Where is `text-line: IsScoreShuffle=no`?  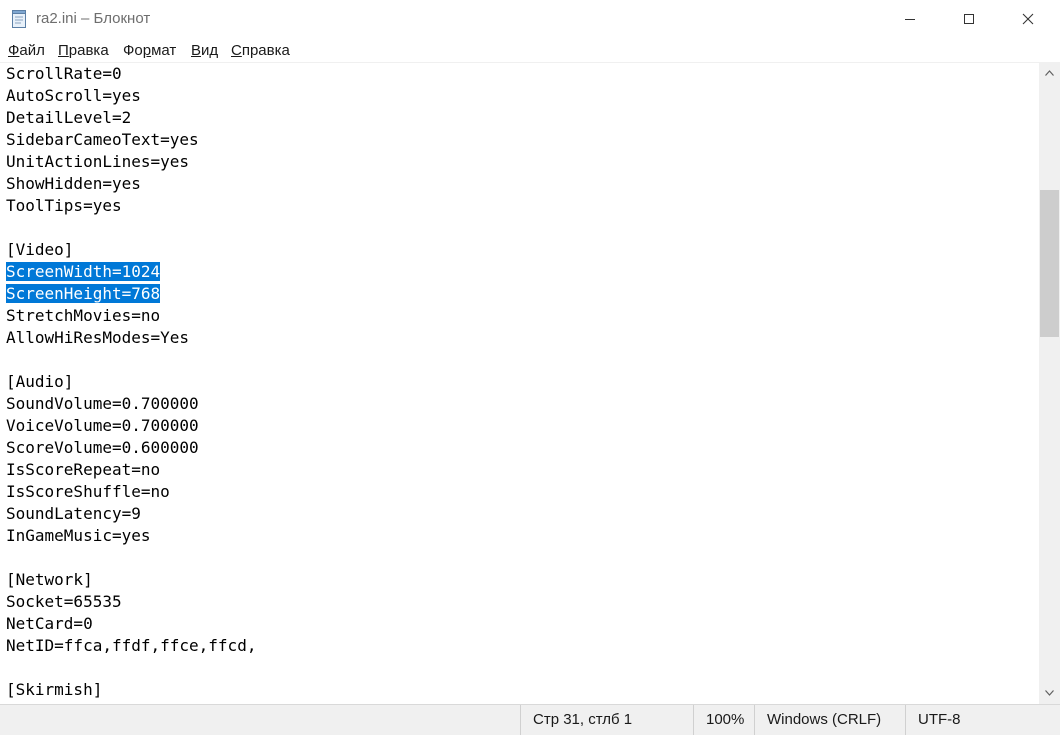 text-line: IsScoreShuffle=no is located at coordinates (131, 492).